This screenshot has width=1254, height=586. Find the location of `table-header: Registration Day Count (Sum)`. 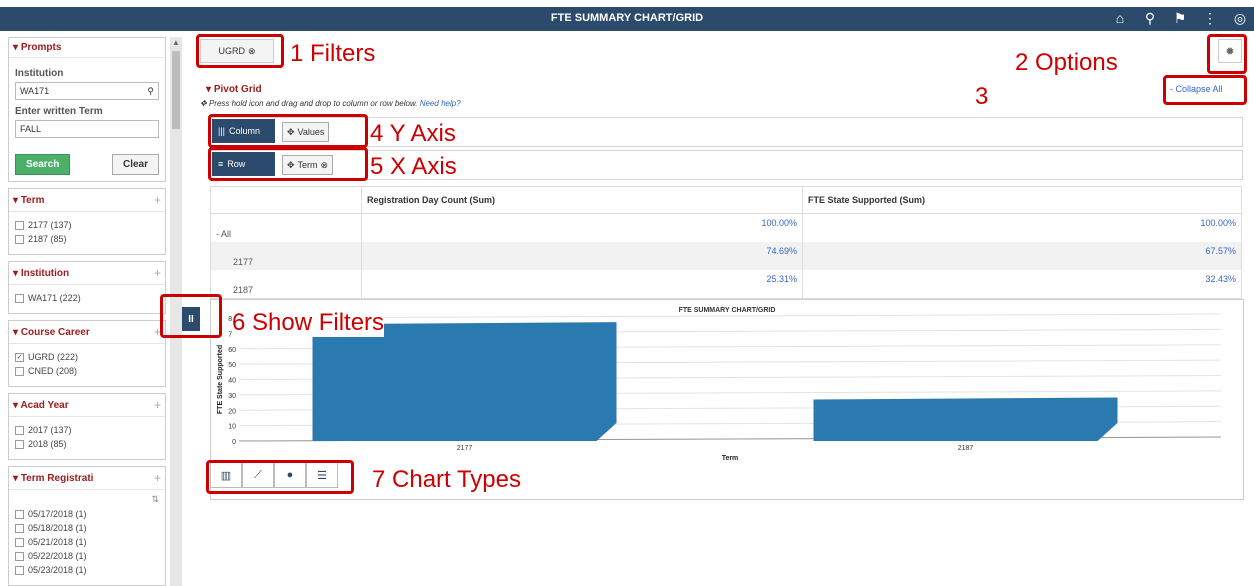

table-header: Registration Day Count (Sum) is located at coordinates (582, 200).